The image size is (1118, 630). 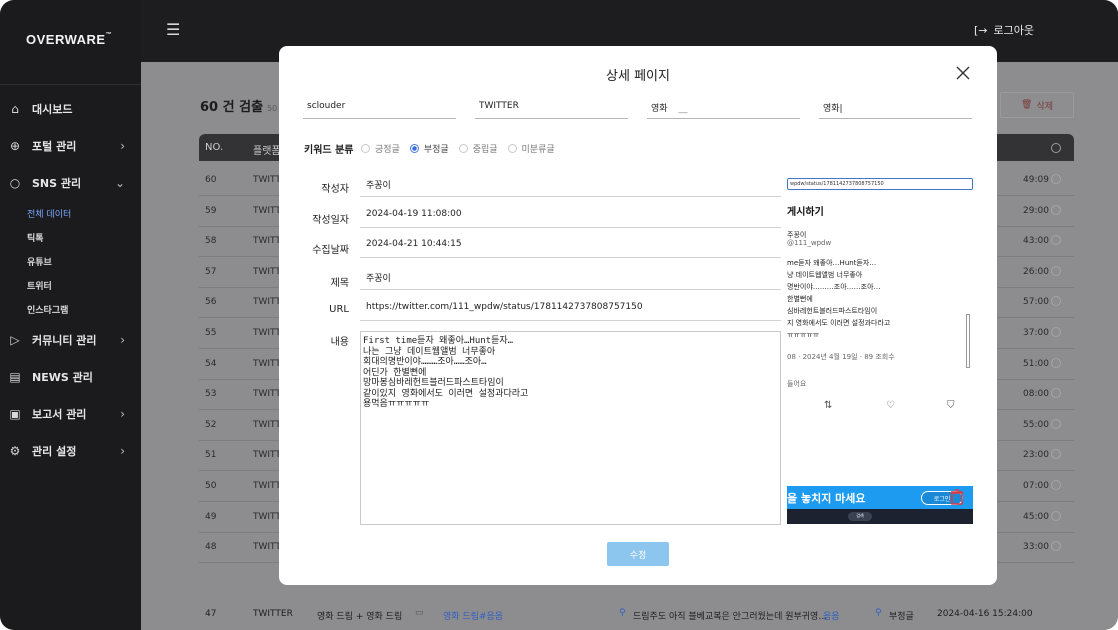 I want to click on header-no: NO., so click(x=214, y=147).